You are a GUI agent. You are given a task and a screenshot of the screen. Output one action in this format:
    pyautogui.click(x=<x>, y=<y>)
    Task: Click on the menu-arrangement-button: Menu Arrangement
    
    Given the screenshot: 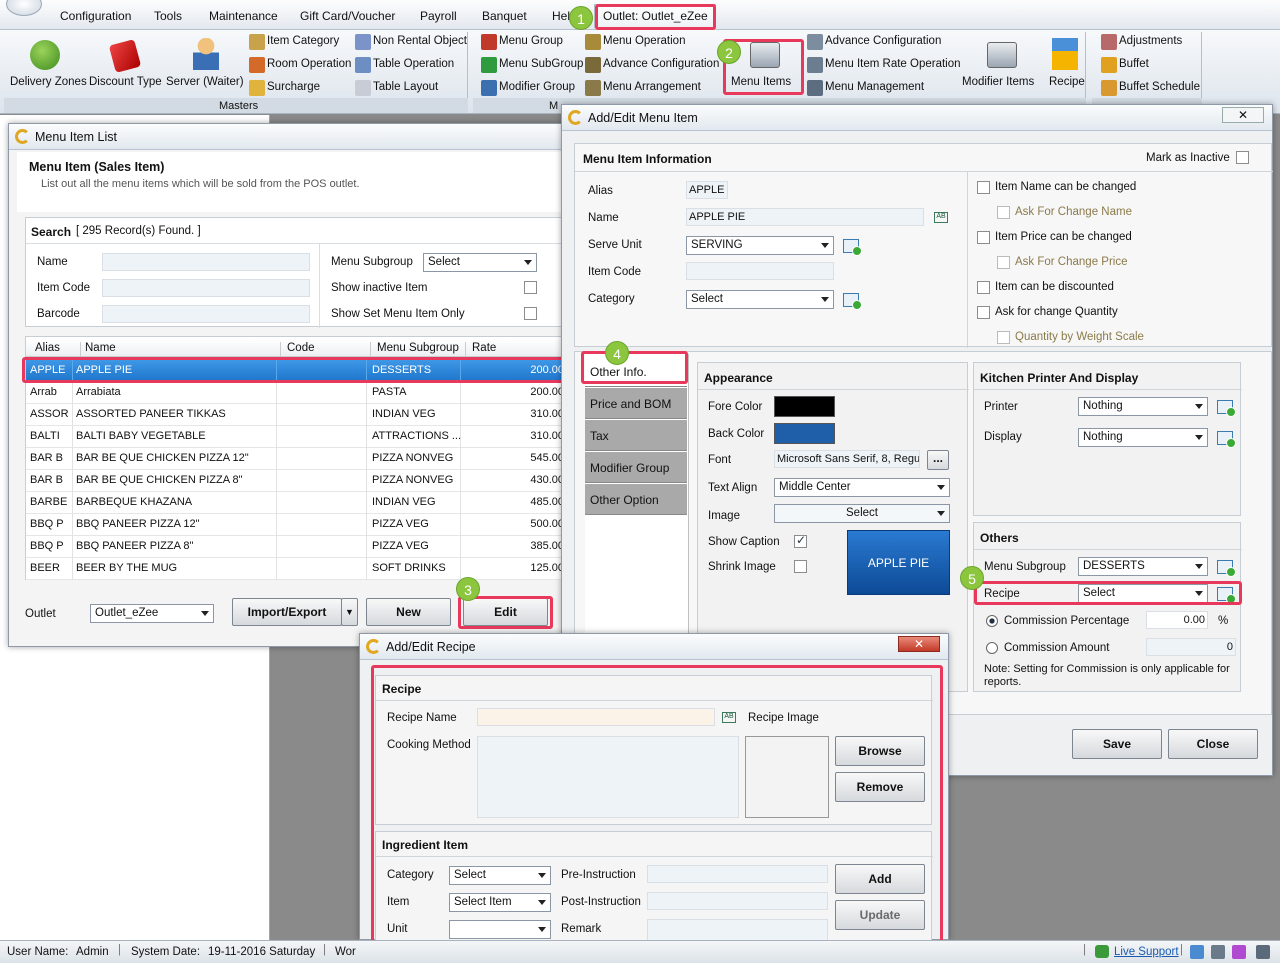 What is the action you would take?
    pyautogui.click(x=652, y=87)
    